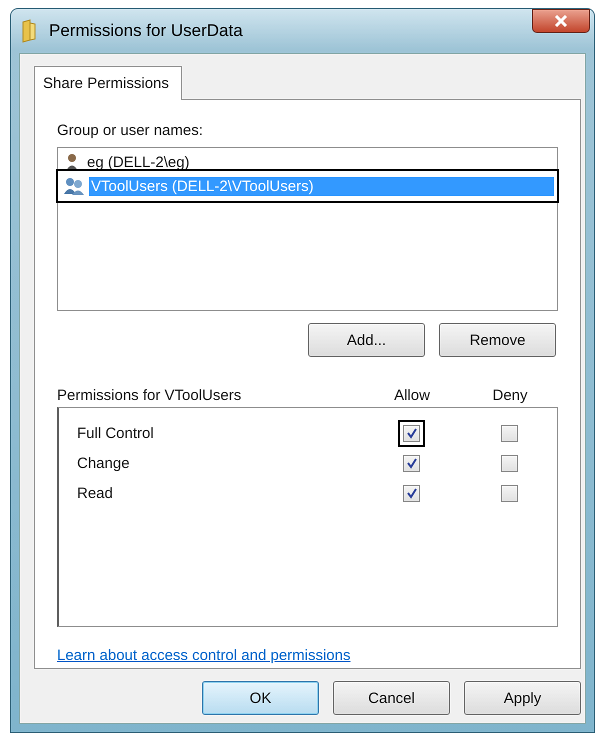 The height and width of the screenshot is (735, 601). I want to click on window-title: Permissions for UserData, so click(146, 31).